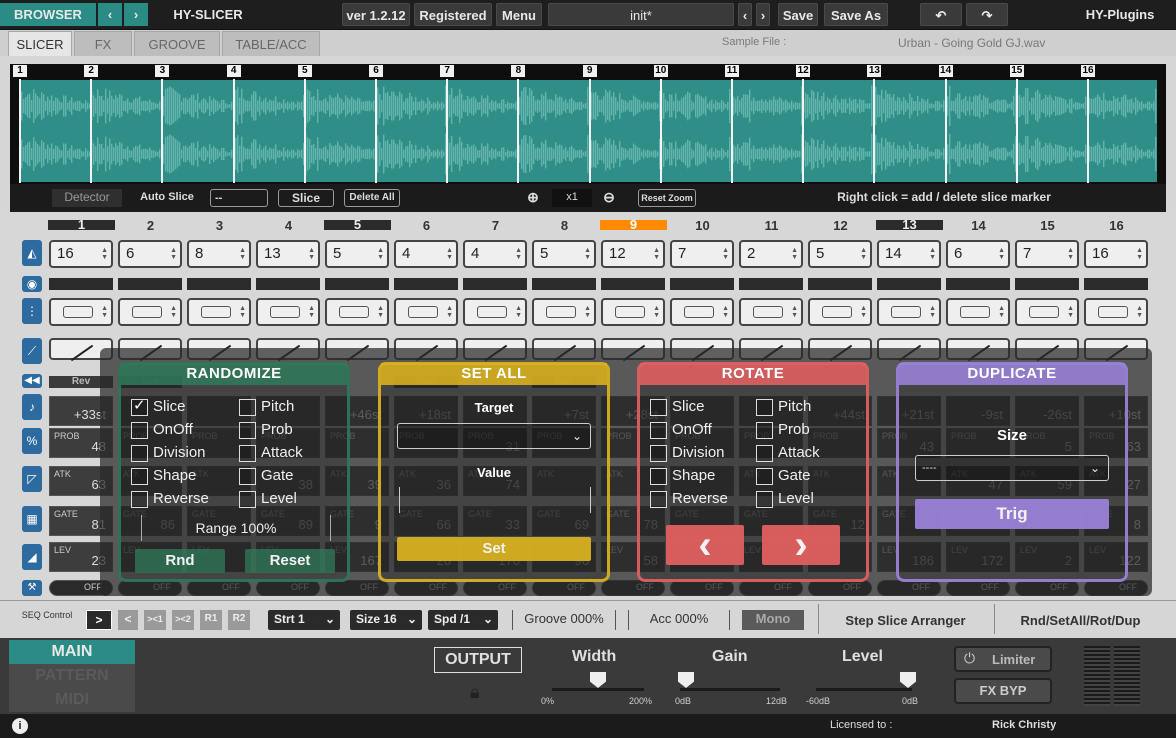 The height and width of the screenshot is (738, 1176). Describe the element at coordinates (494, 549) in the screenshot. I see `set-button: Set` at that location.